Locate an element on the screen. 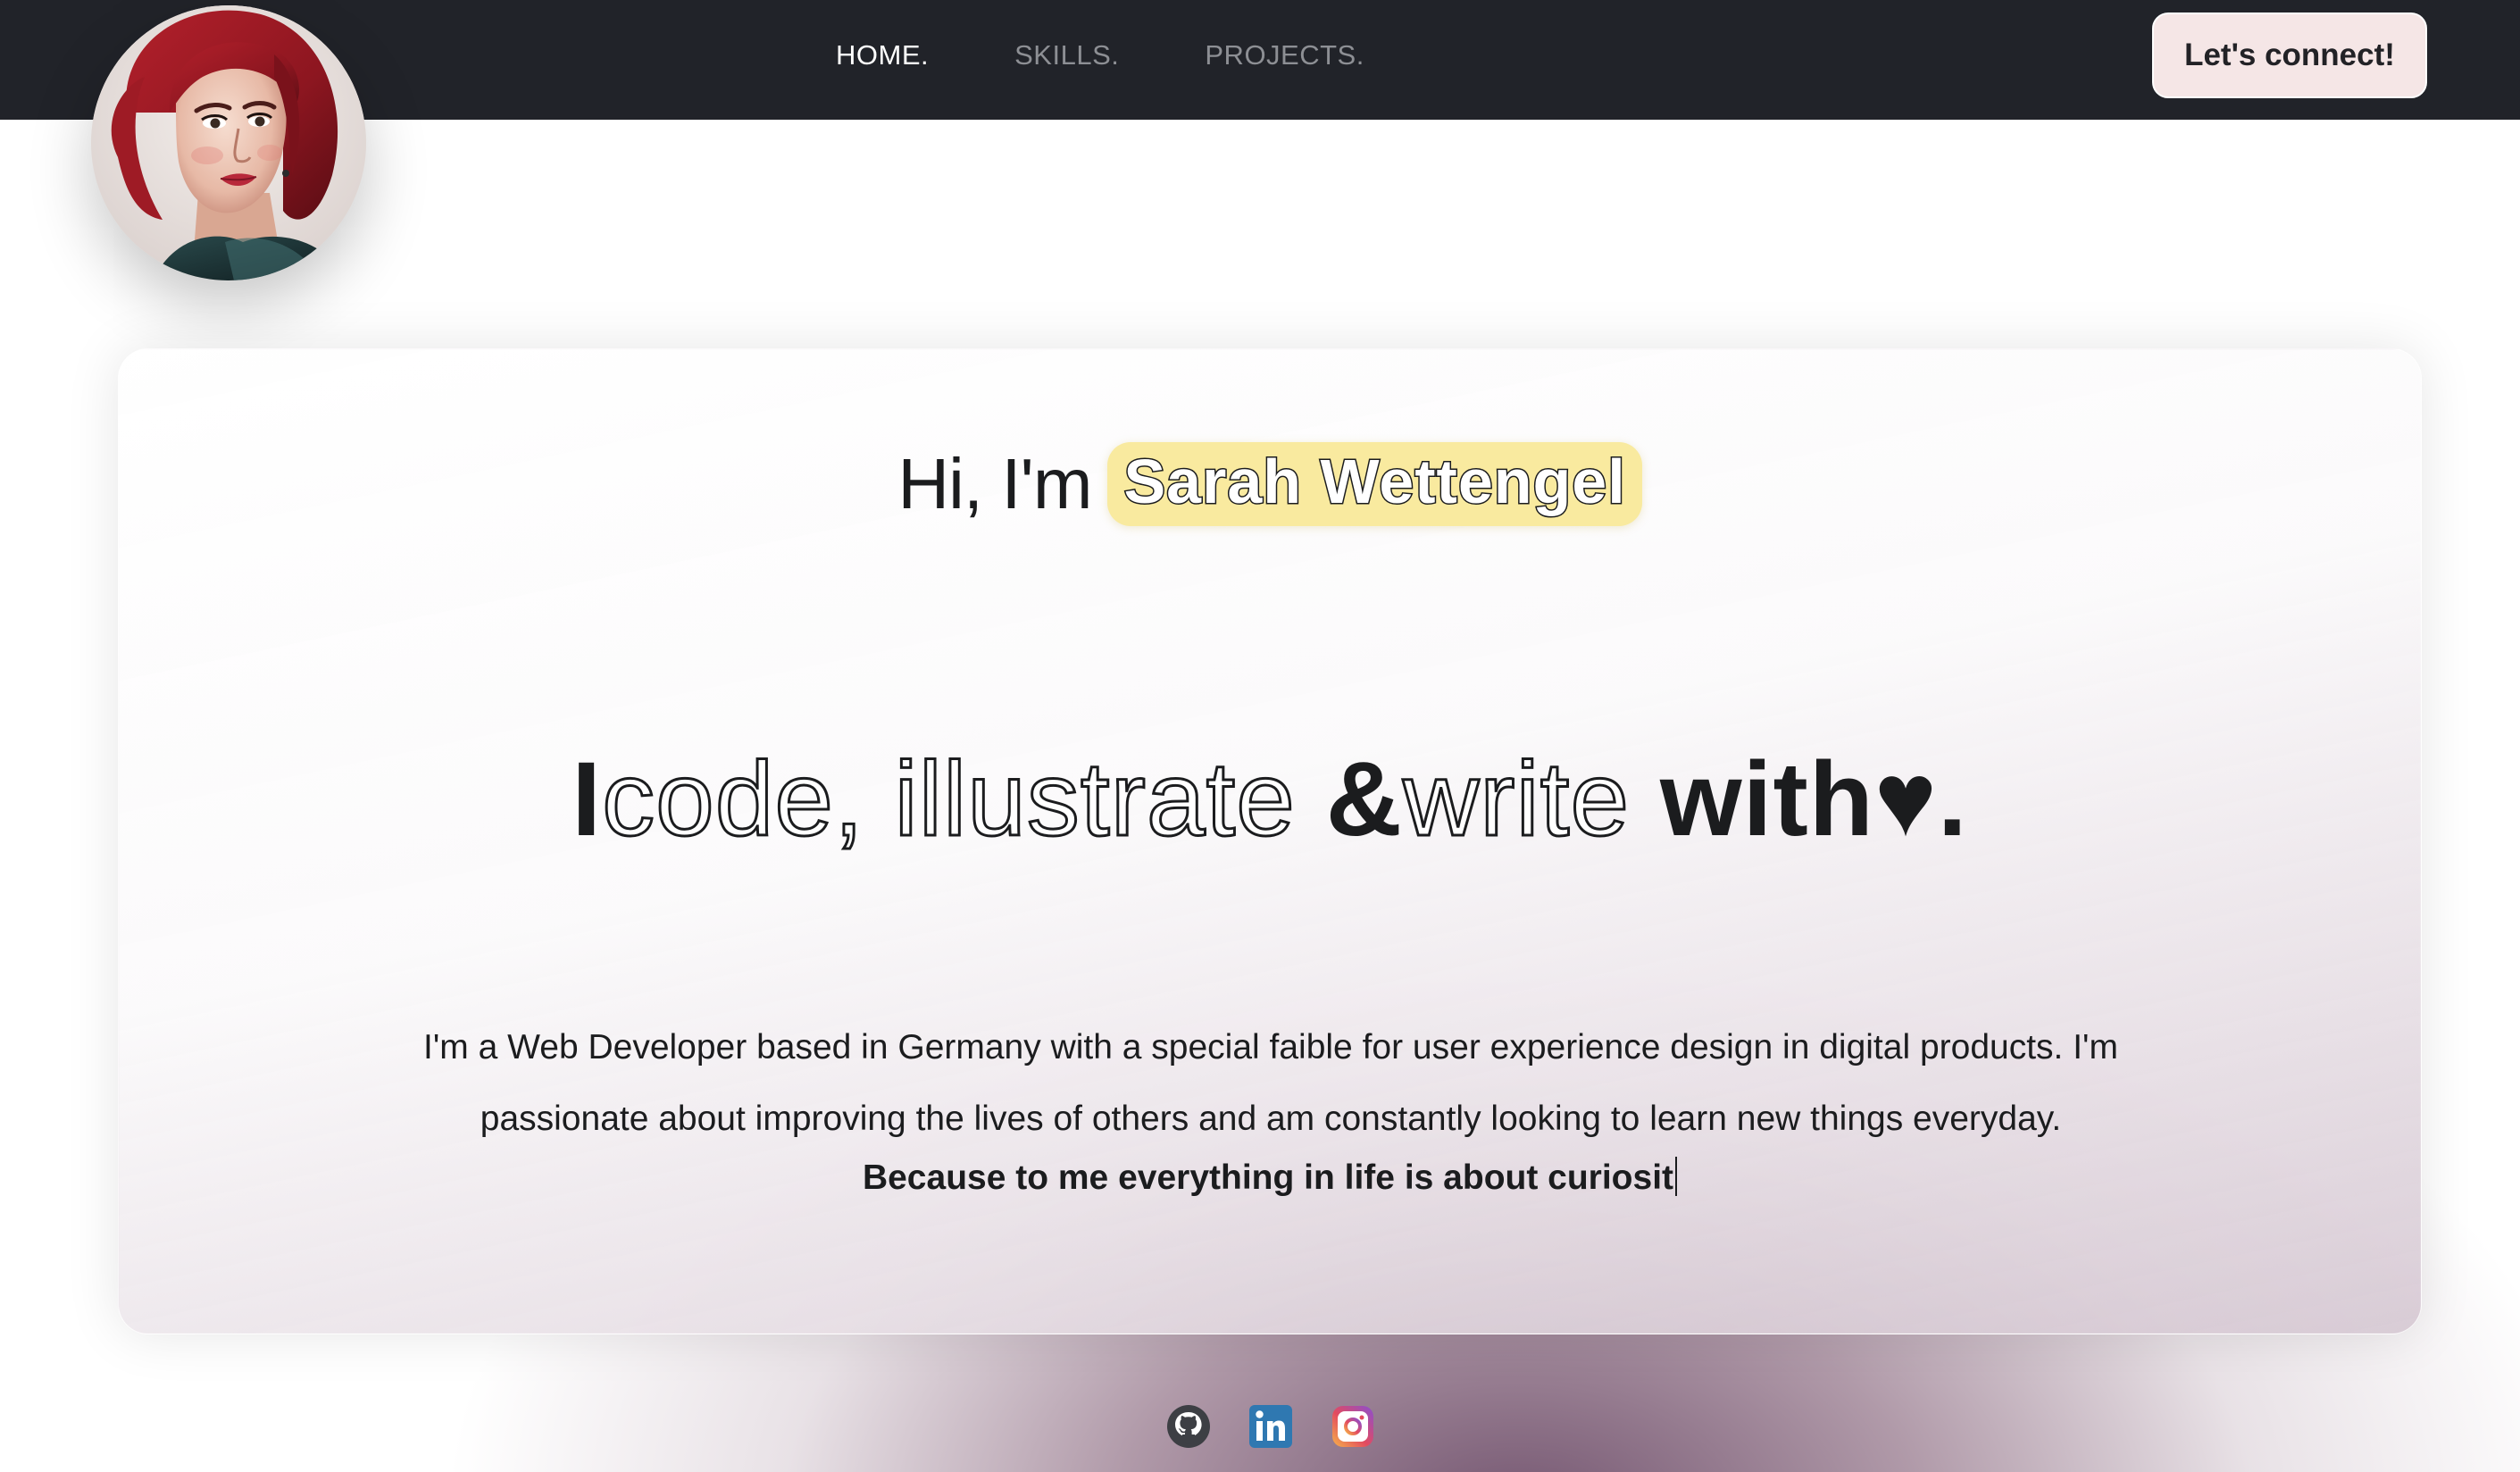  nav-links: HOME. SKILLS. PROJECTS. is located at coordinates (1100, 56).